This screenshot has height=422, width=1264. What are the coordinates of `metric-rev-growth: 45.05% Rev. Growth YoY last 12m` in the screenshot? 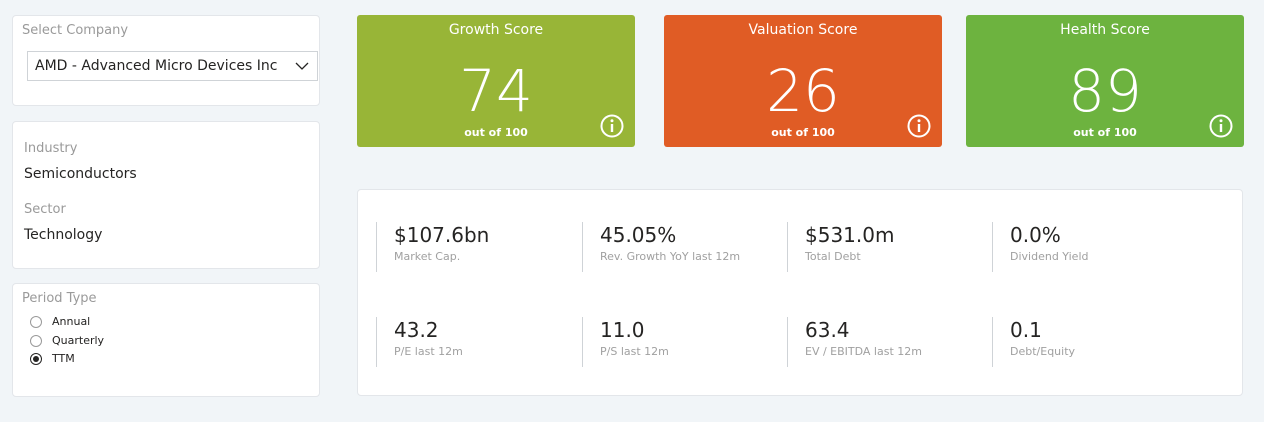 It's located at (661, 247).